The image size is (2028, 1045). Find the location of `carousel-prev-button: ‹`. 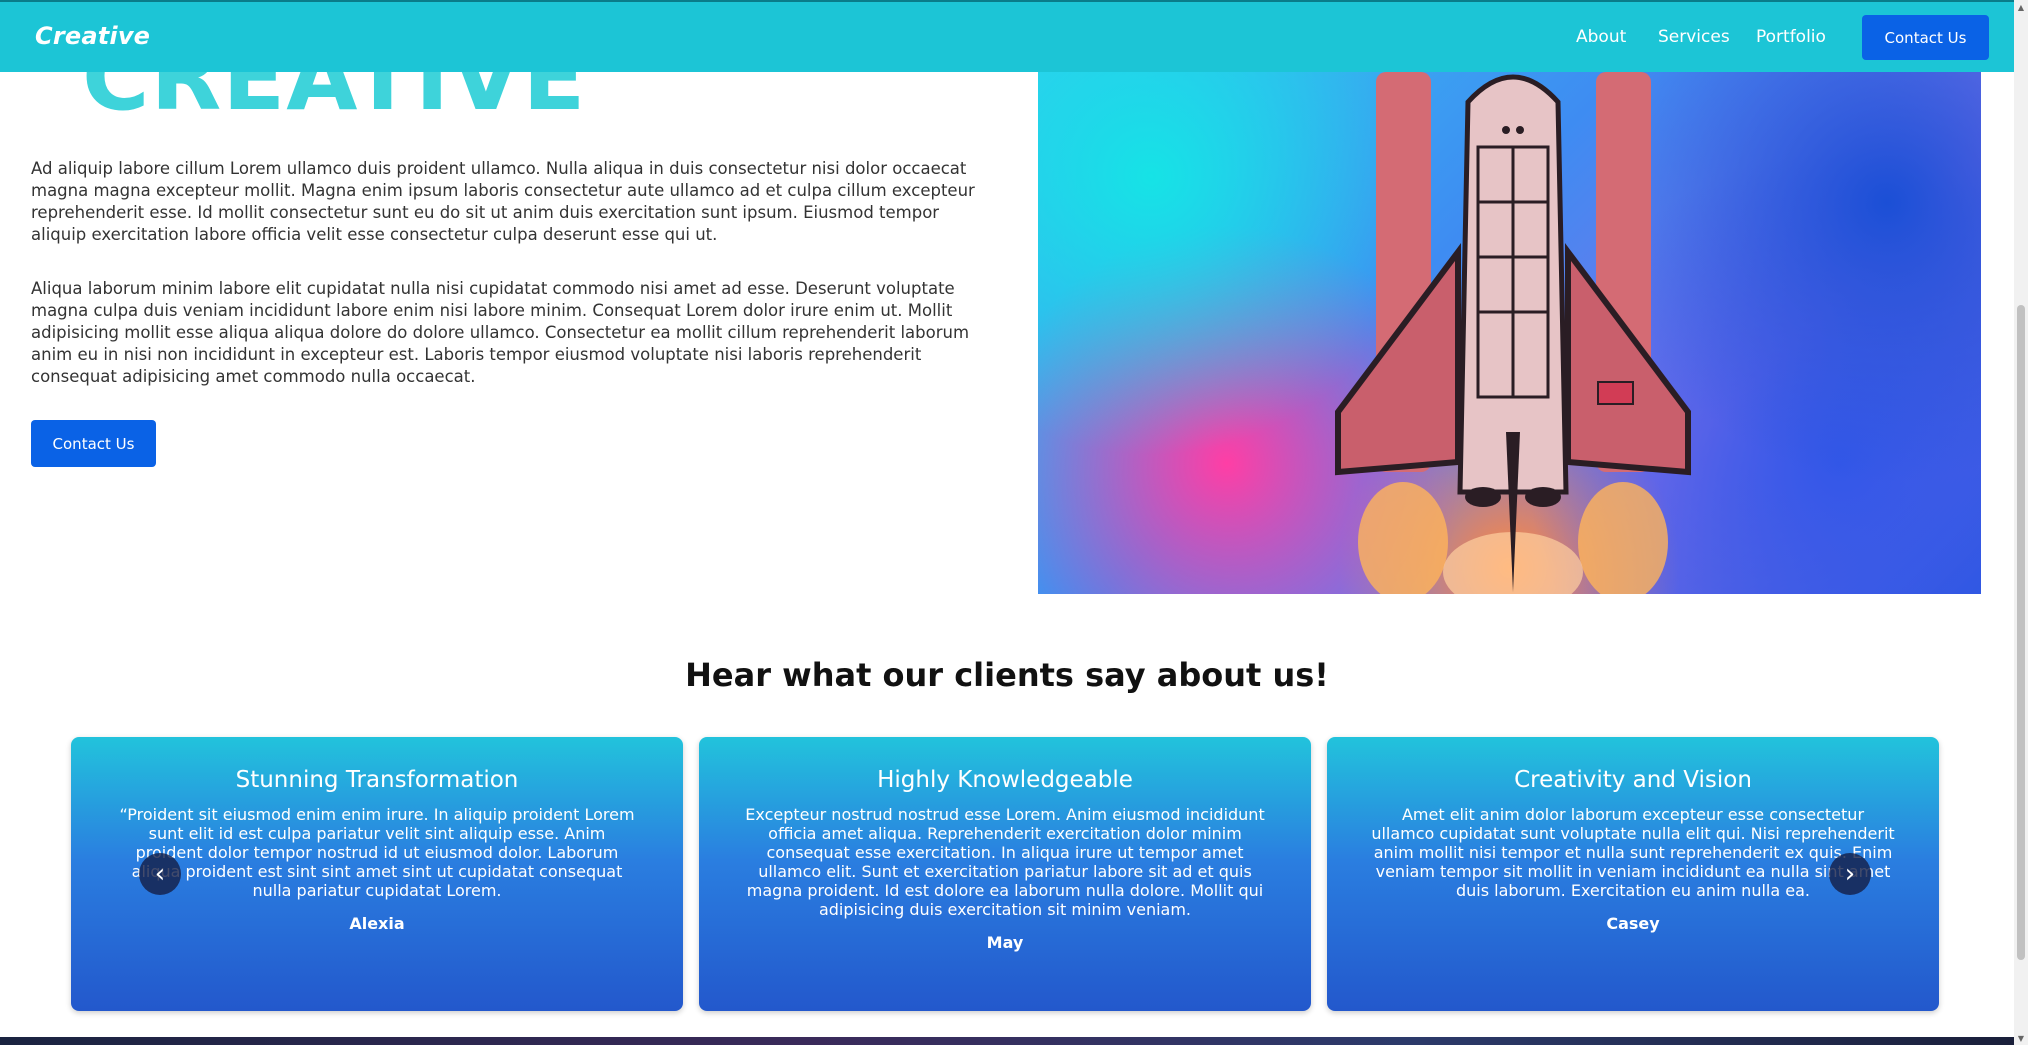

carousel-prev-button: ‹ is located at coordinates (160, 874).